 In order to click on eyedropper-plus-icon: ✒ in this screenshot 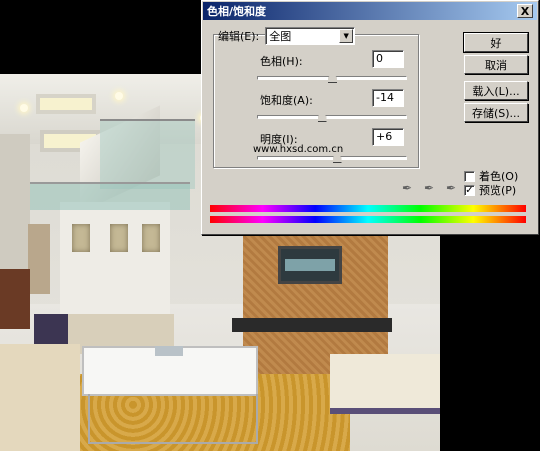, I will do `click(429, 188)`.